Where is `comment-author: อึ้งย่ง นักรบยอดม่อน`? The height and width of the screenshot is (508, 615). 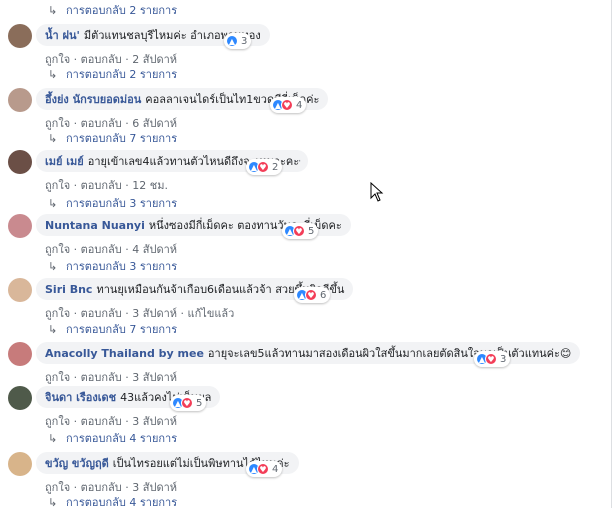 comment-author: อึ้งย่ง นักรบยอดม่อน is located at coordinates (93, 99).